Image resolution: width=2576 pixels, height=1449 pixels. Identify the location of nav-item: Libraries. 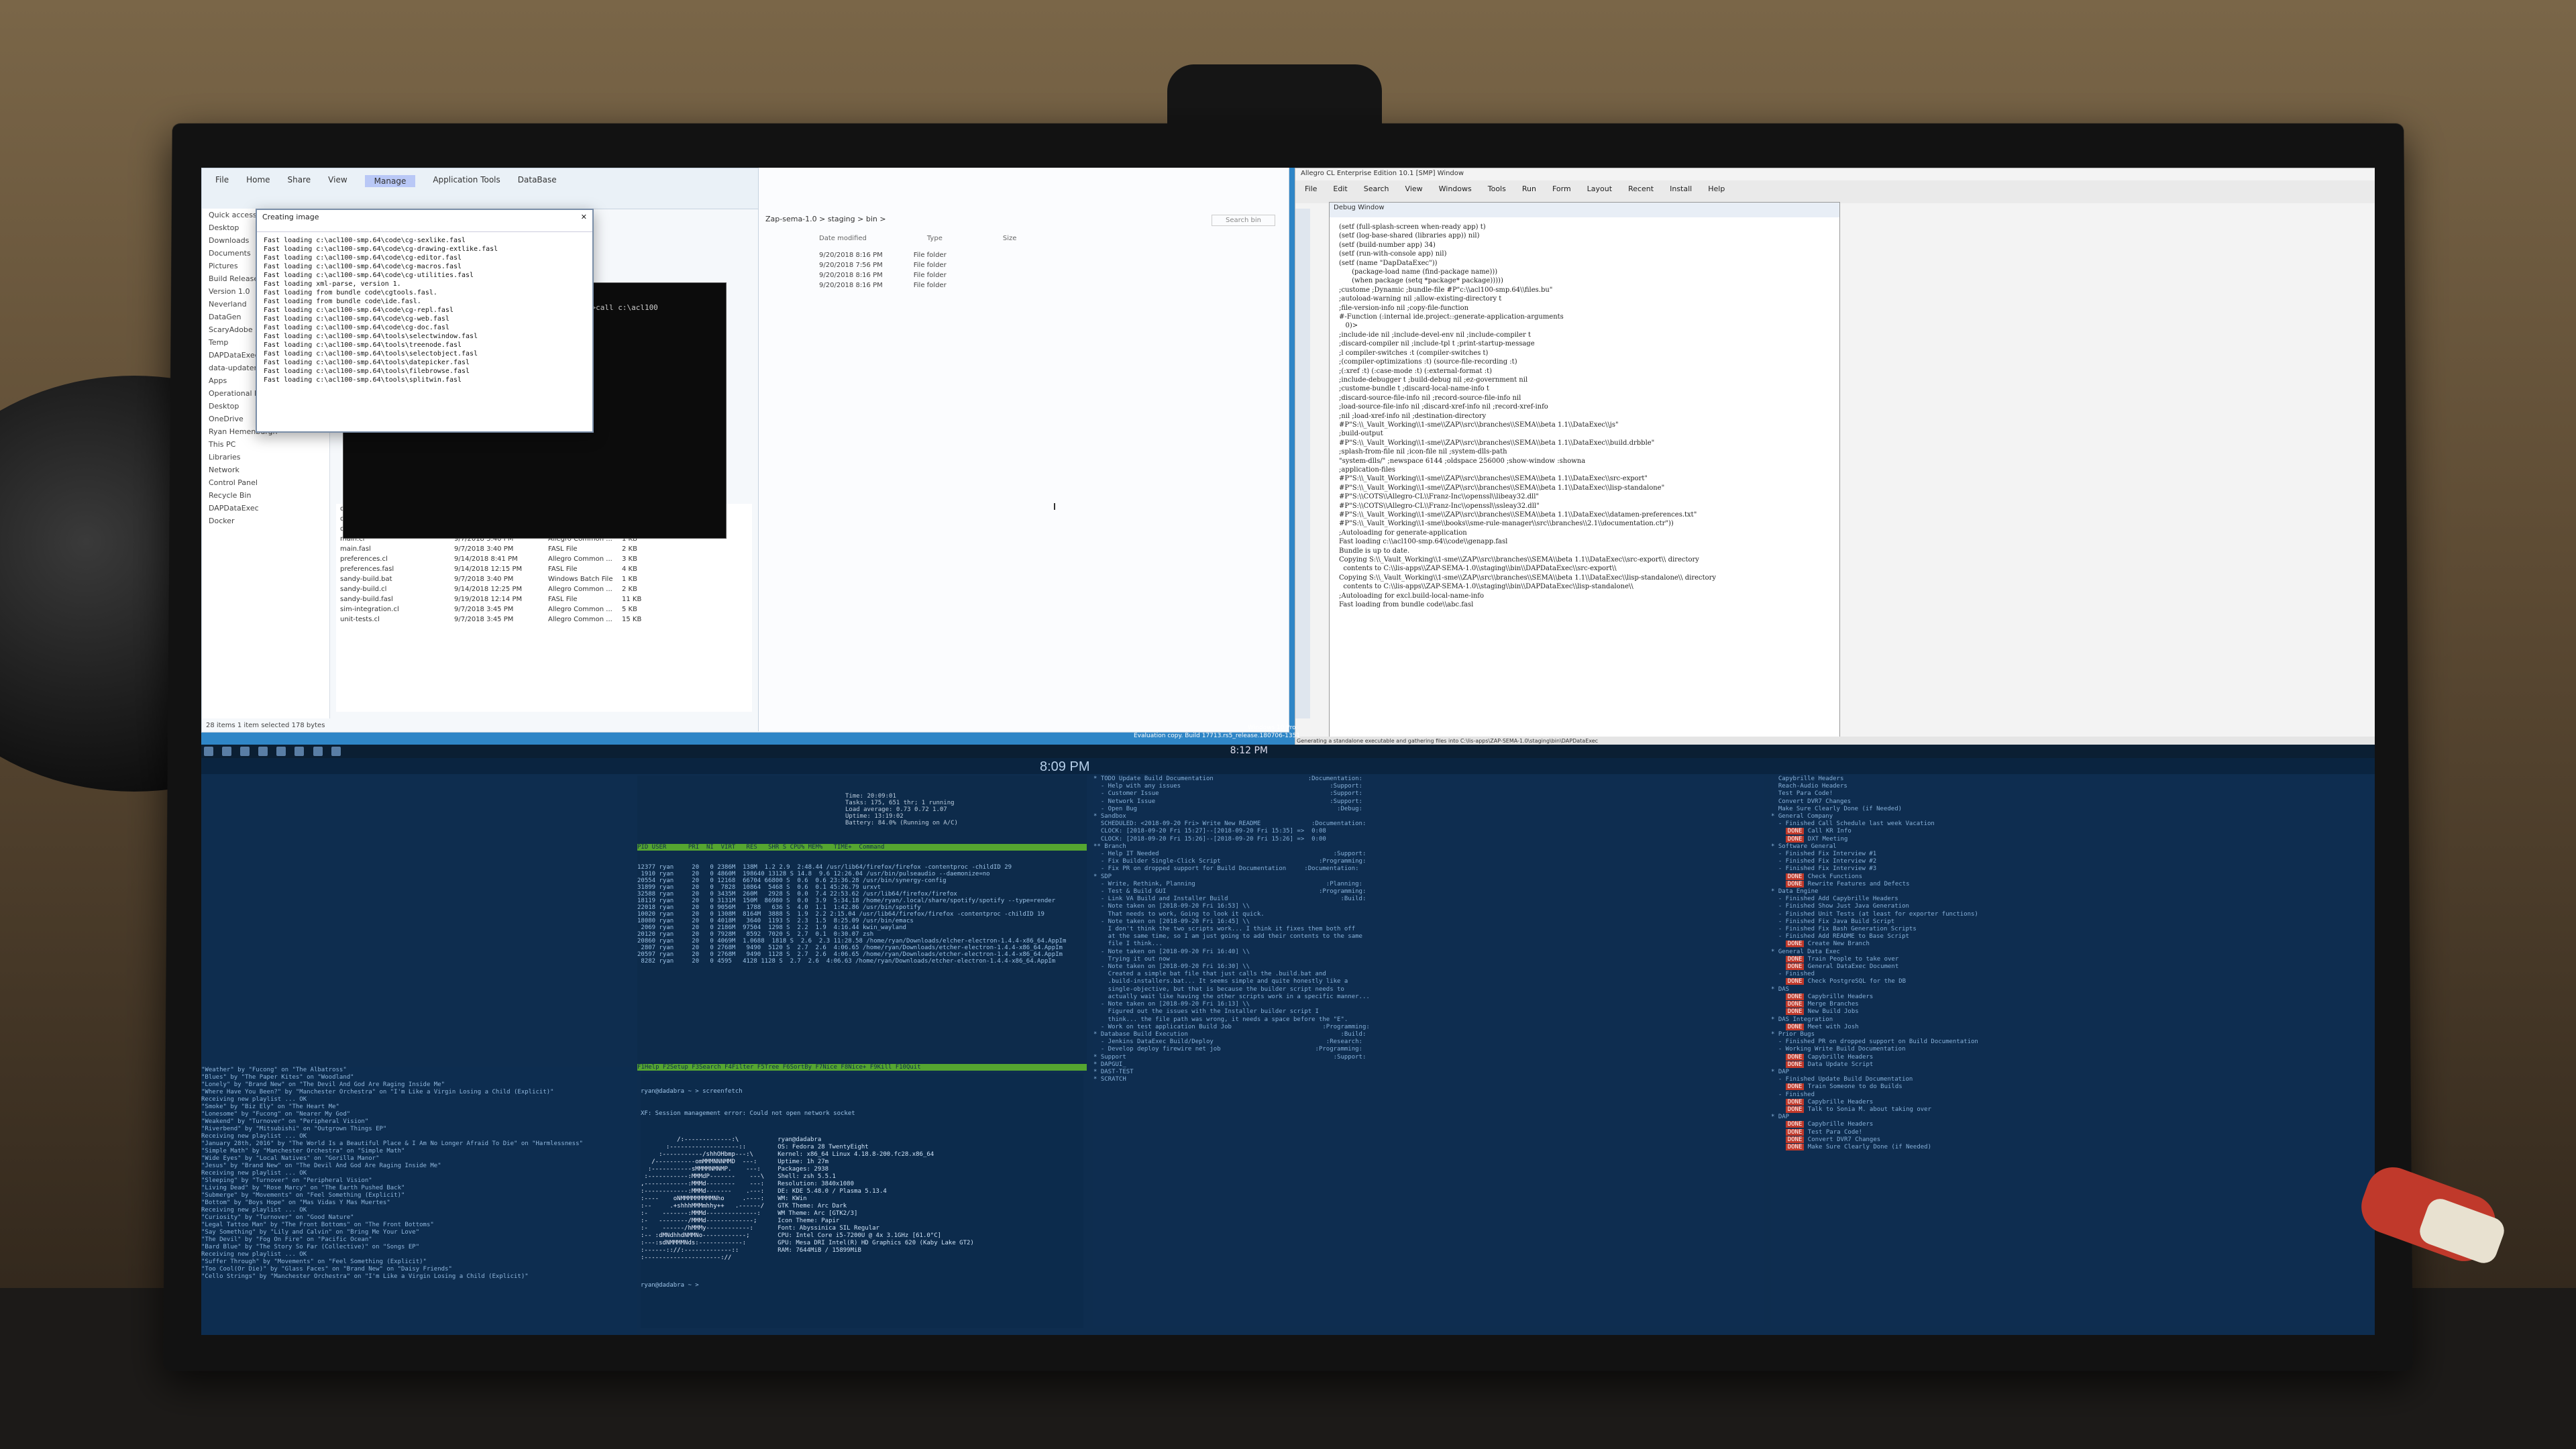
(265, 457).